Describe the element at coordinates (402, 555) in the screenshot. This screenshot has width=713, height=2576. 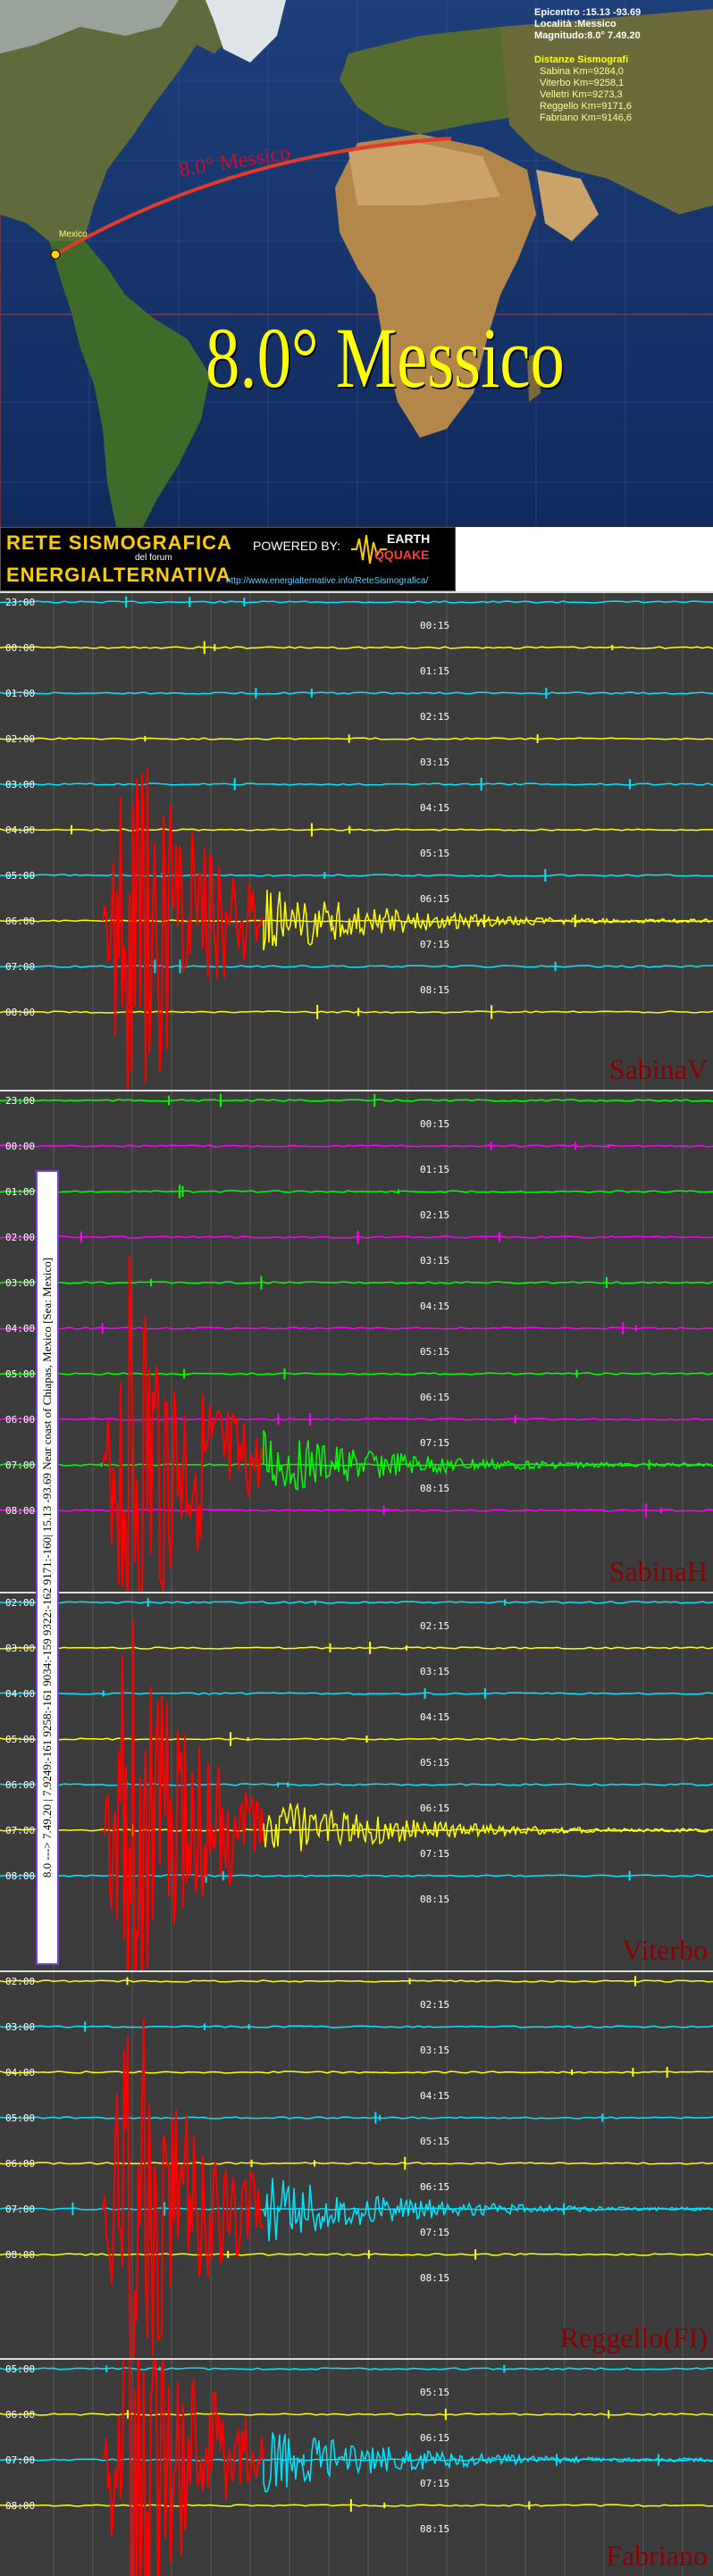
I see `logo-quake: QQUAKE` at that location.